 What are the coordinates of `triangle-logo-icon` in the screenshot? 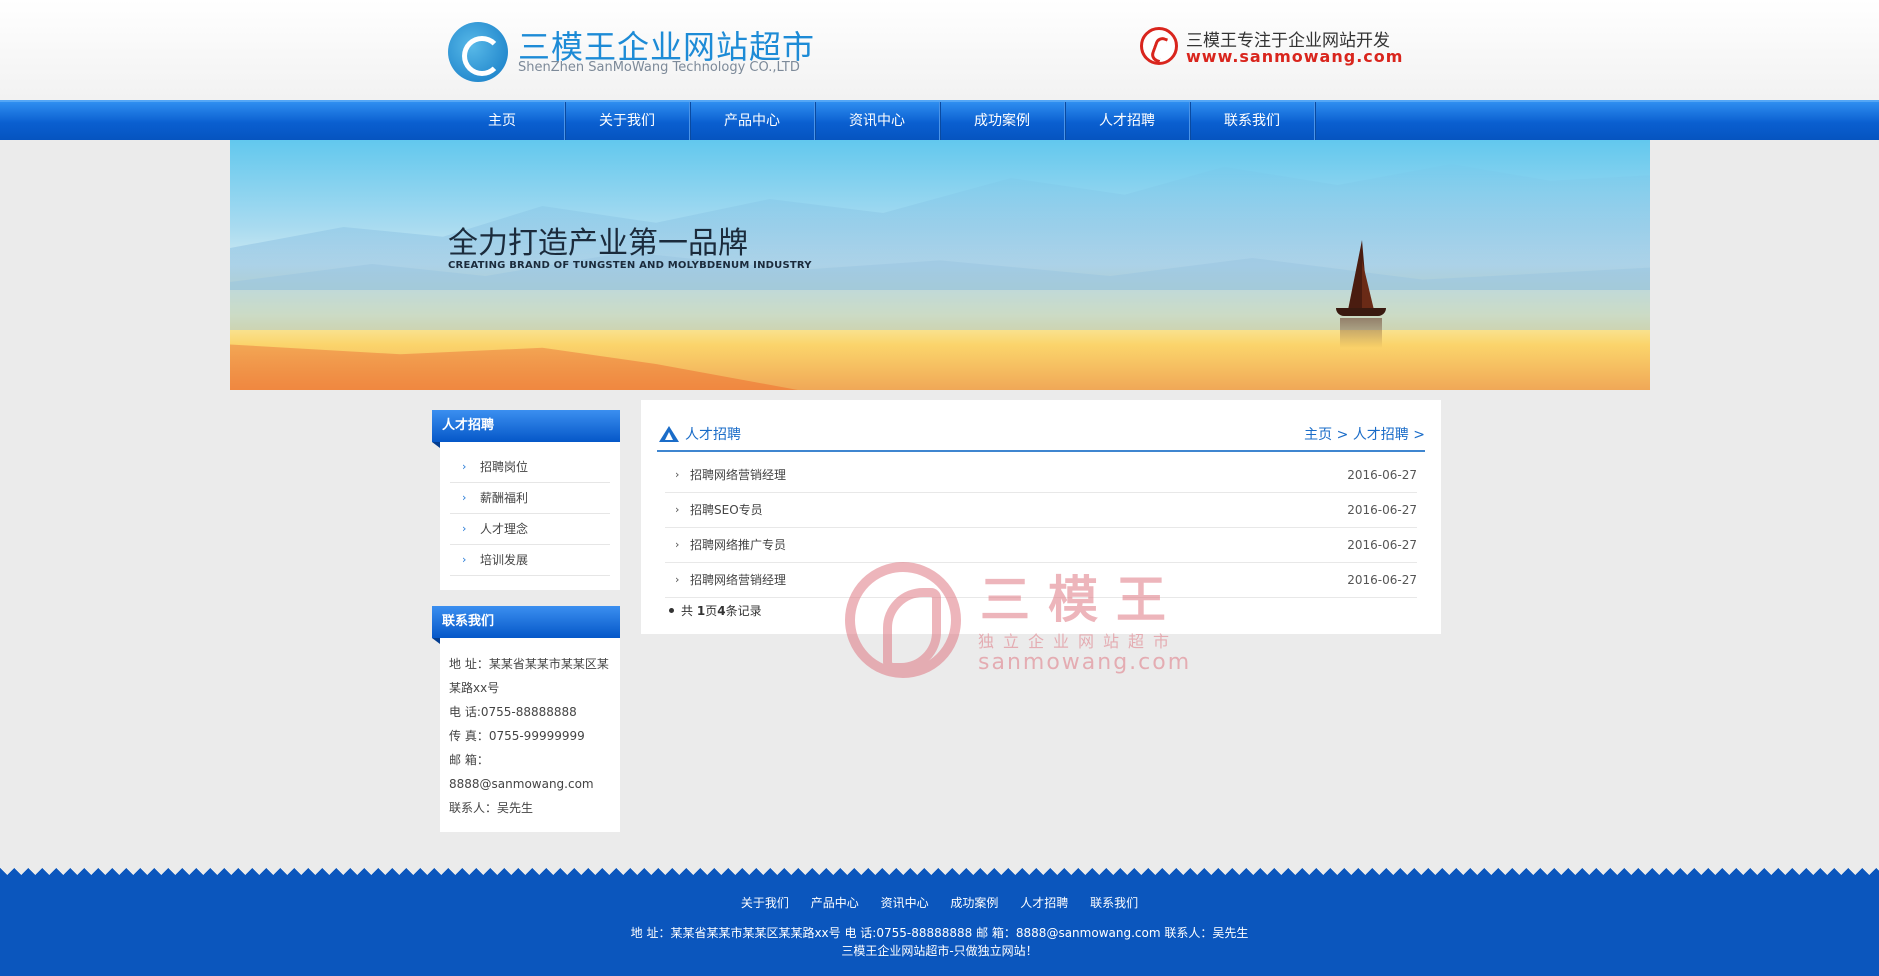 It's located at (669, 434).